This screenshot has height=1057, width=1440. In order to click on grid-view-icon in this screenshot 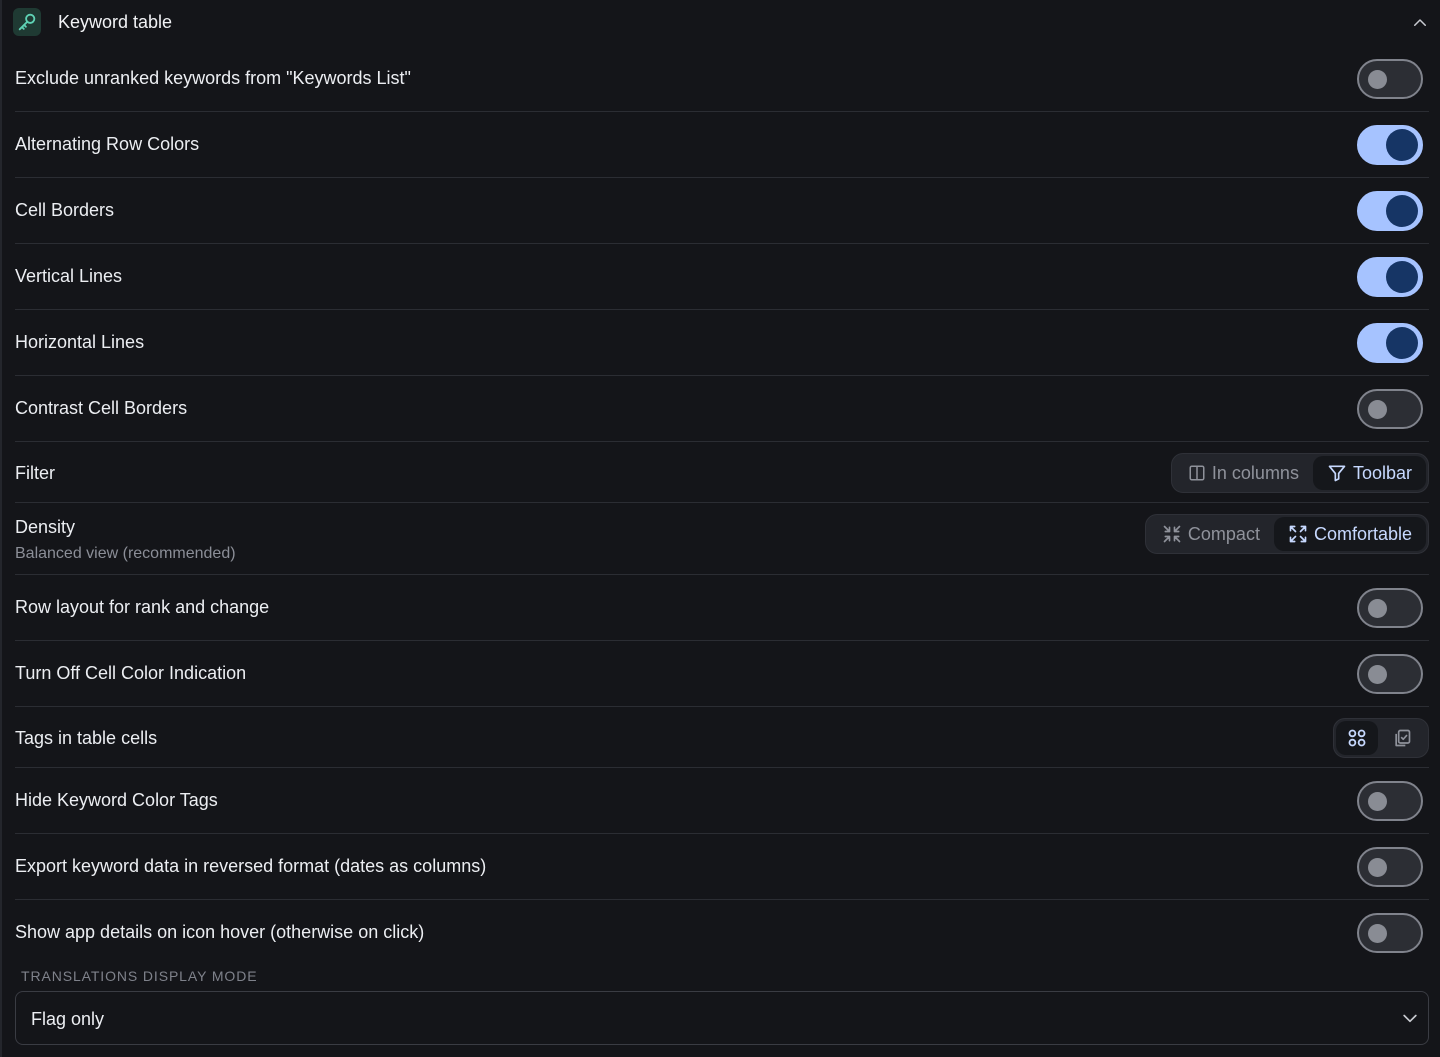, I will do `click(1357, 738)`.